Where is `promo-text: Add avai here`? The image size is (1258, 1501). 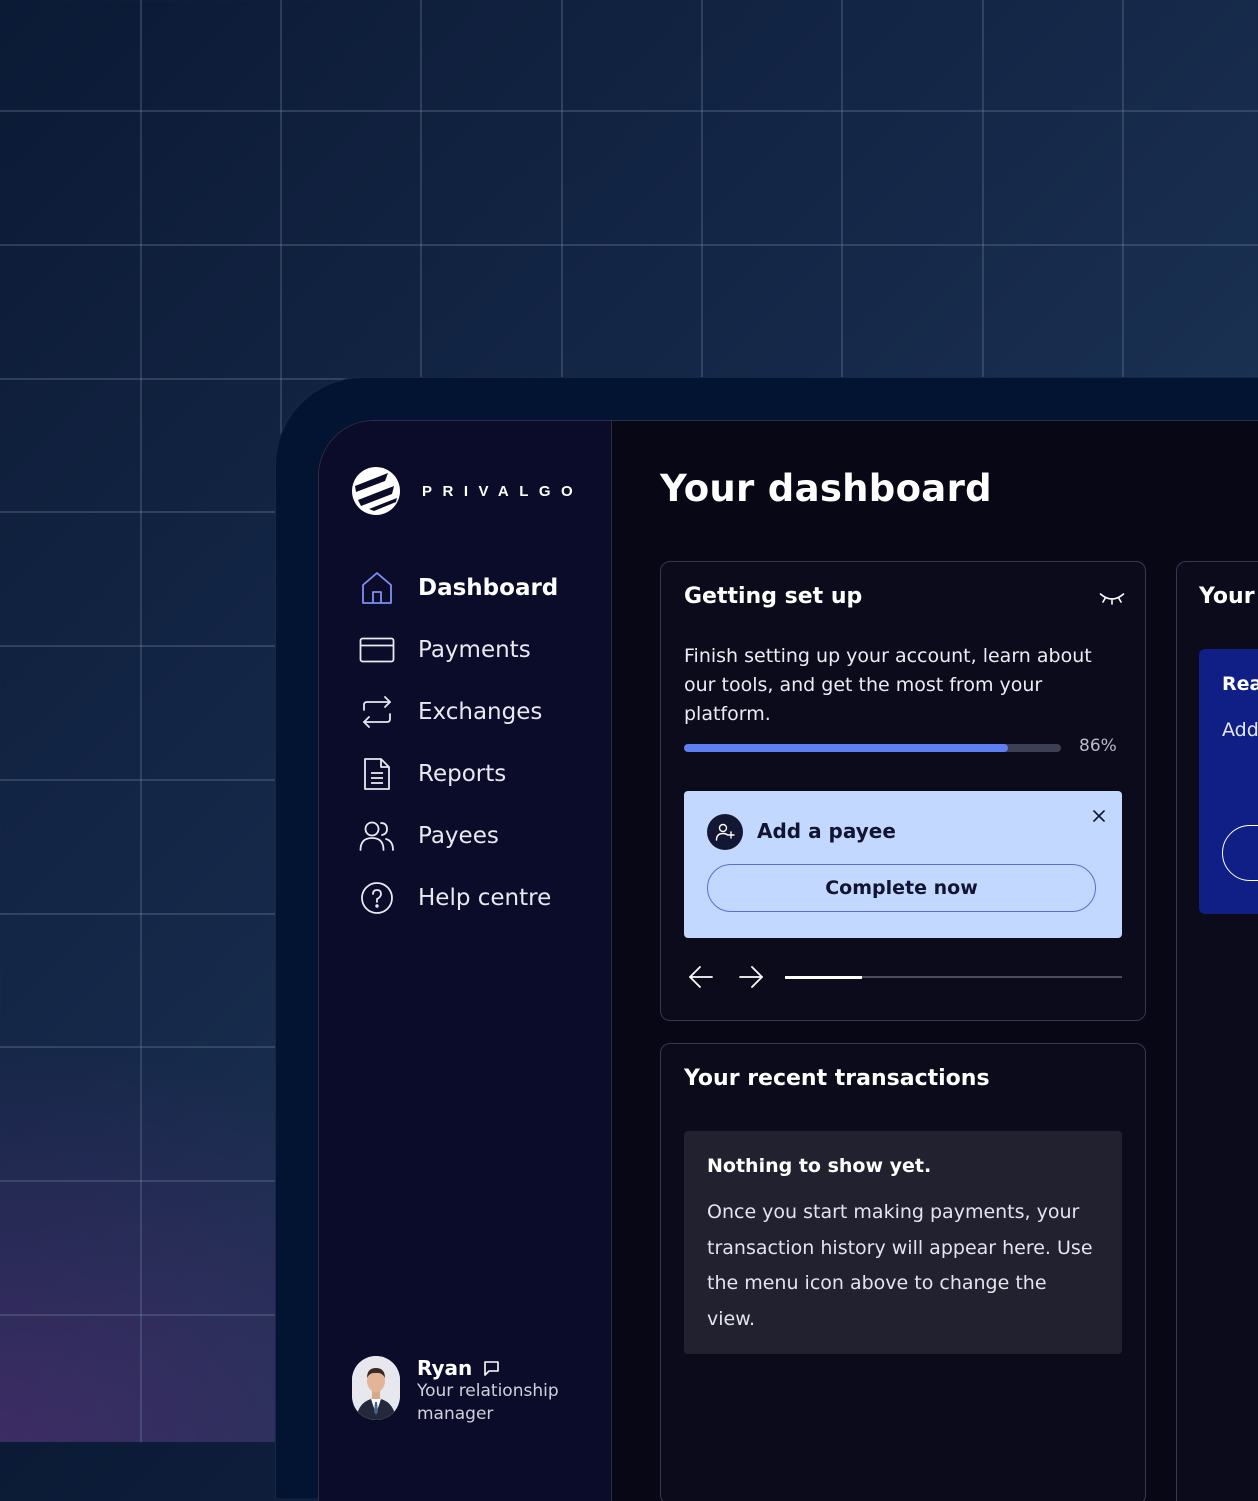
promo-text: Add avai here is located at coordinates (1240, 730).